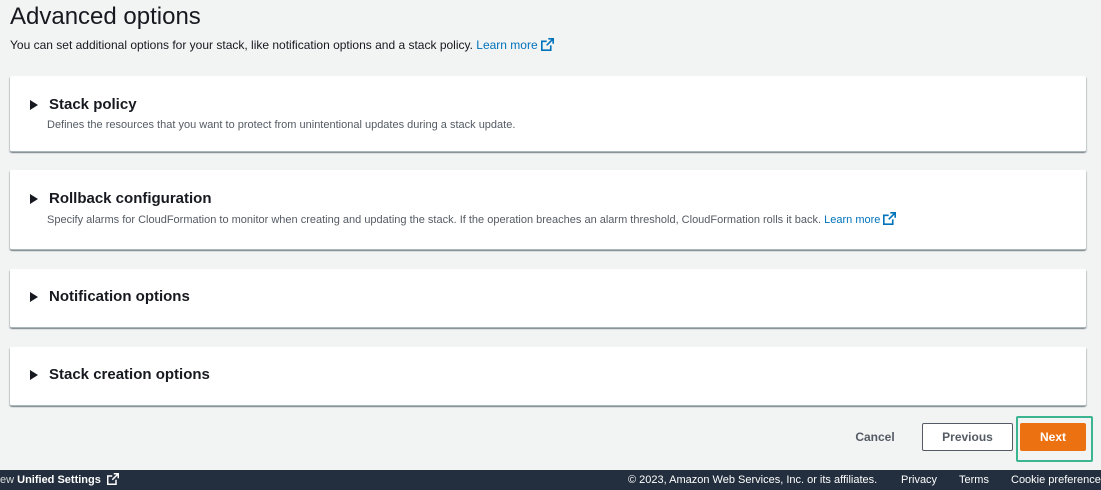 This screenshot has width=1101, height=490. Describe the element at coordinates (7, 480) in the screenshot. I see `footer-prefix: ew` at that location.